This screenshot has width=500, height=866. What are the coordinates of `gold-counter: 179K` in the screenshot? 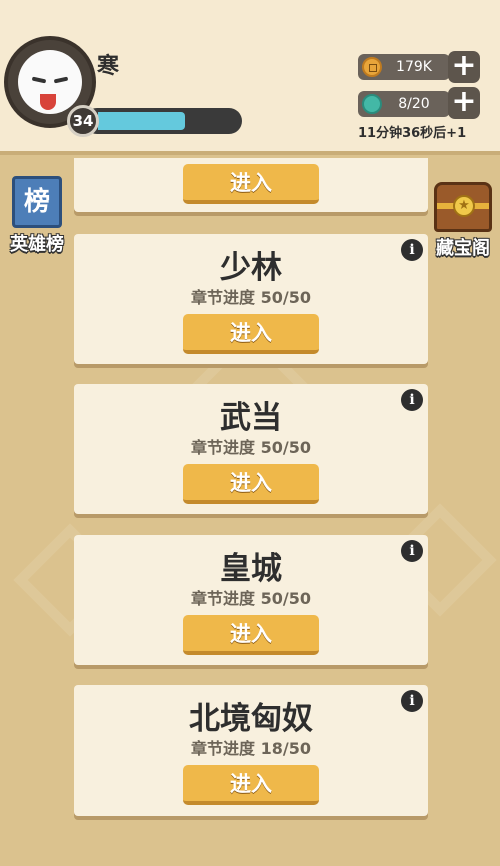 It's located at (404, 67).